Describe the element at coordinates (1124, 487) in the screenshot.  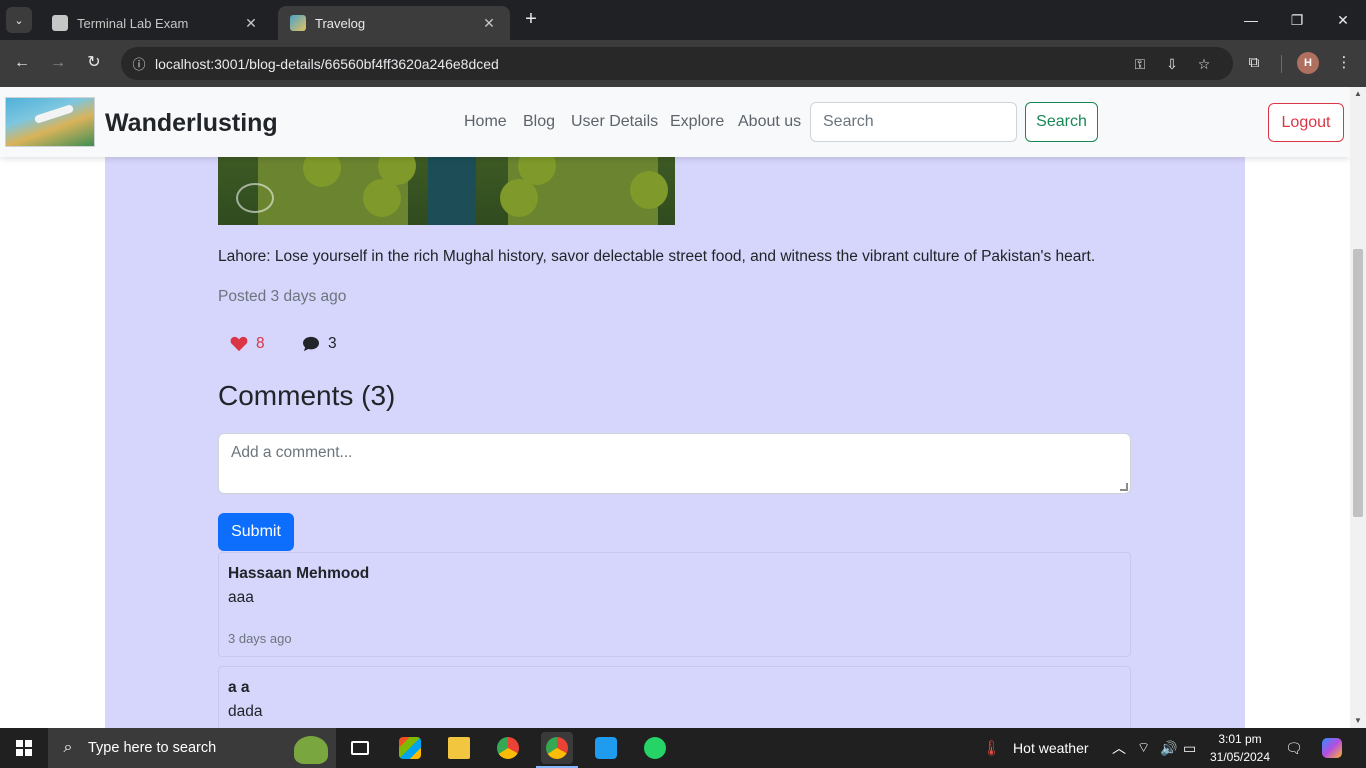
I see `resize-handle-icon` at that location.